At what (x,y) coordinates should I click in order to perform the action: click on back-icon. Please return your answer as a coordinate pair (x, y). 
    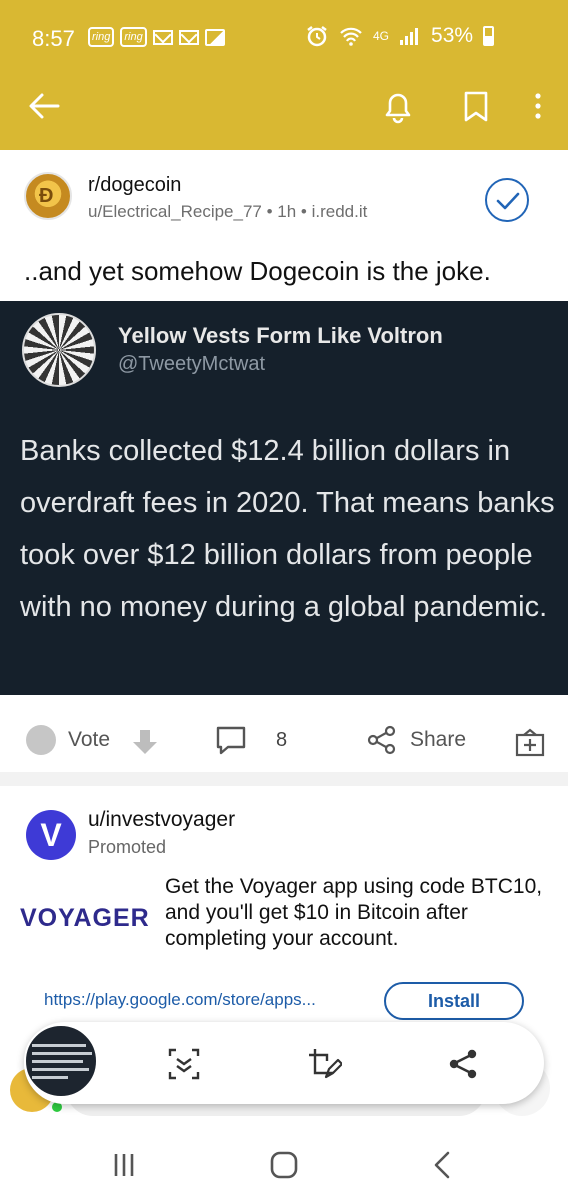
    Looking at the image, I should click on (444, 1165).